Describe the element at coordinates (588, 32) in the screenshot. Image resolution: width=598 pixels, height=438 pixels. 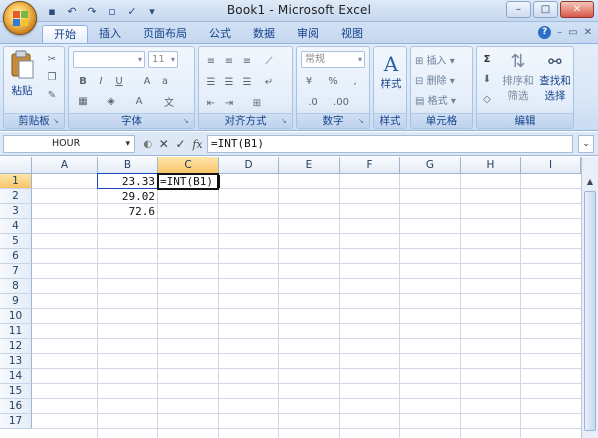
I see `ribbon-close-icon: ✕` at that location.